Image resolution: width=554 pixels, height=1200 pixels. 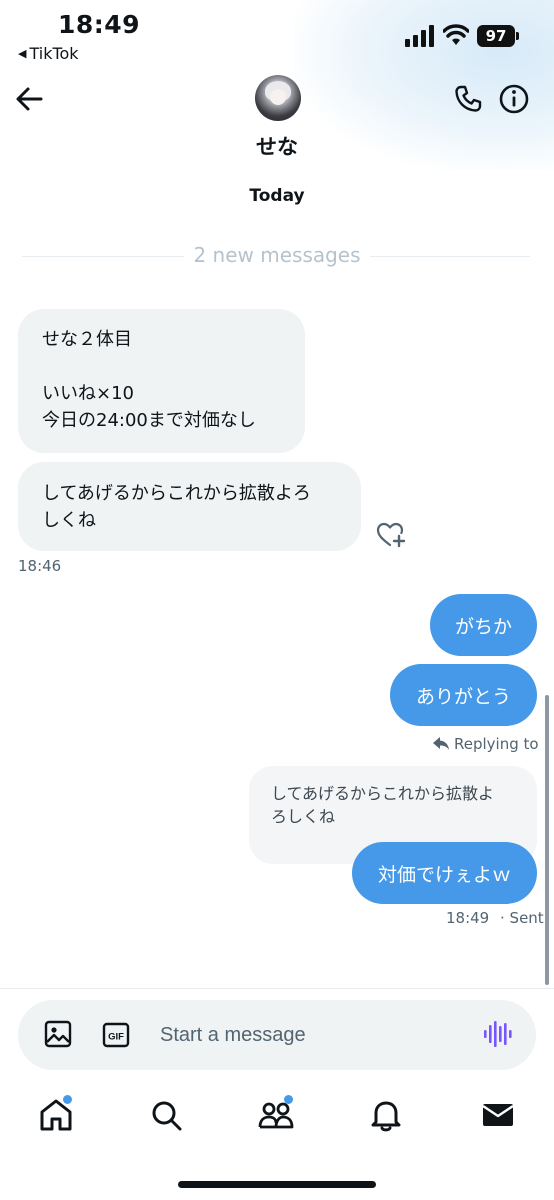 I want to click on outgoing-message-bubble: がちか, so click(x=483, y=625).